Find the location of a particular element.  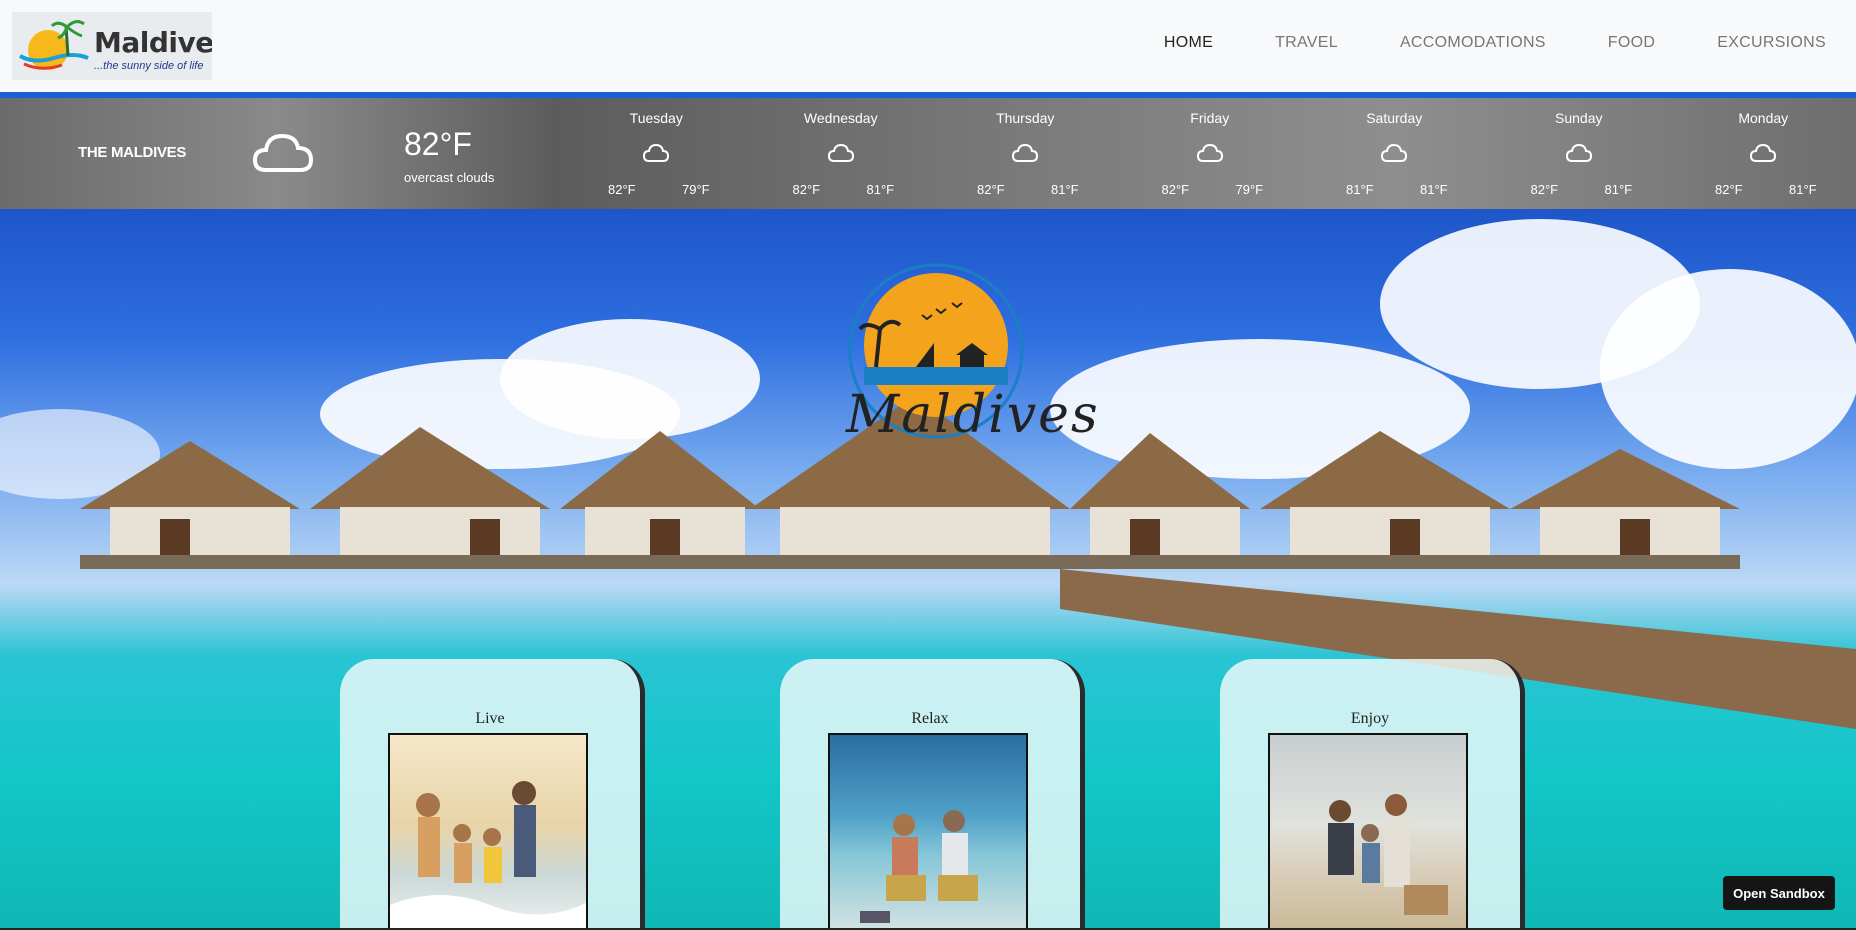

forecast-day-name: Monday is located at coordinates (1763, 118).